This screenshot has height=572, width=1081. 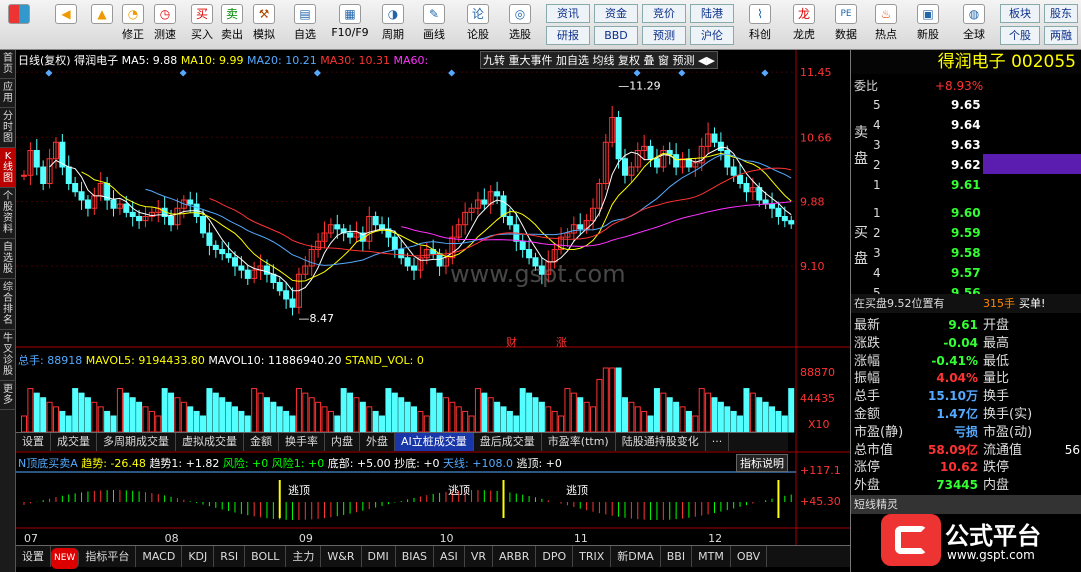 I want to click on ind-tab-bbi: BBI, so click(x=677, y=556).